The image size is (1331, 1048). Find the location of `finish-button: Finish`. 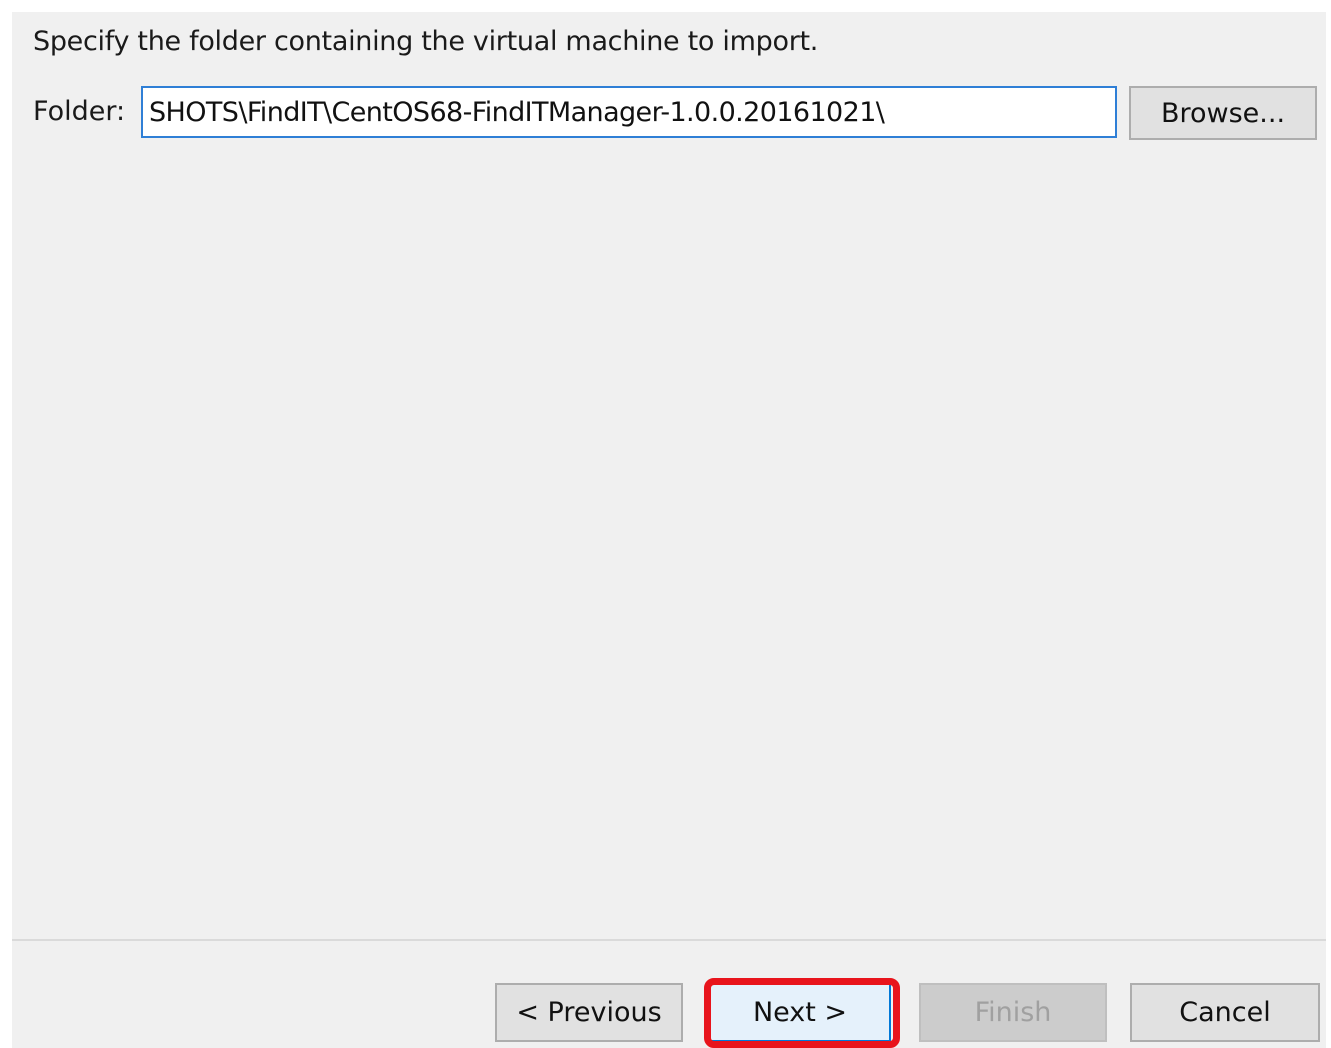

finish-button: Finish is located at coordinates (1013, 1012).